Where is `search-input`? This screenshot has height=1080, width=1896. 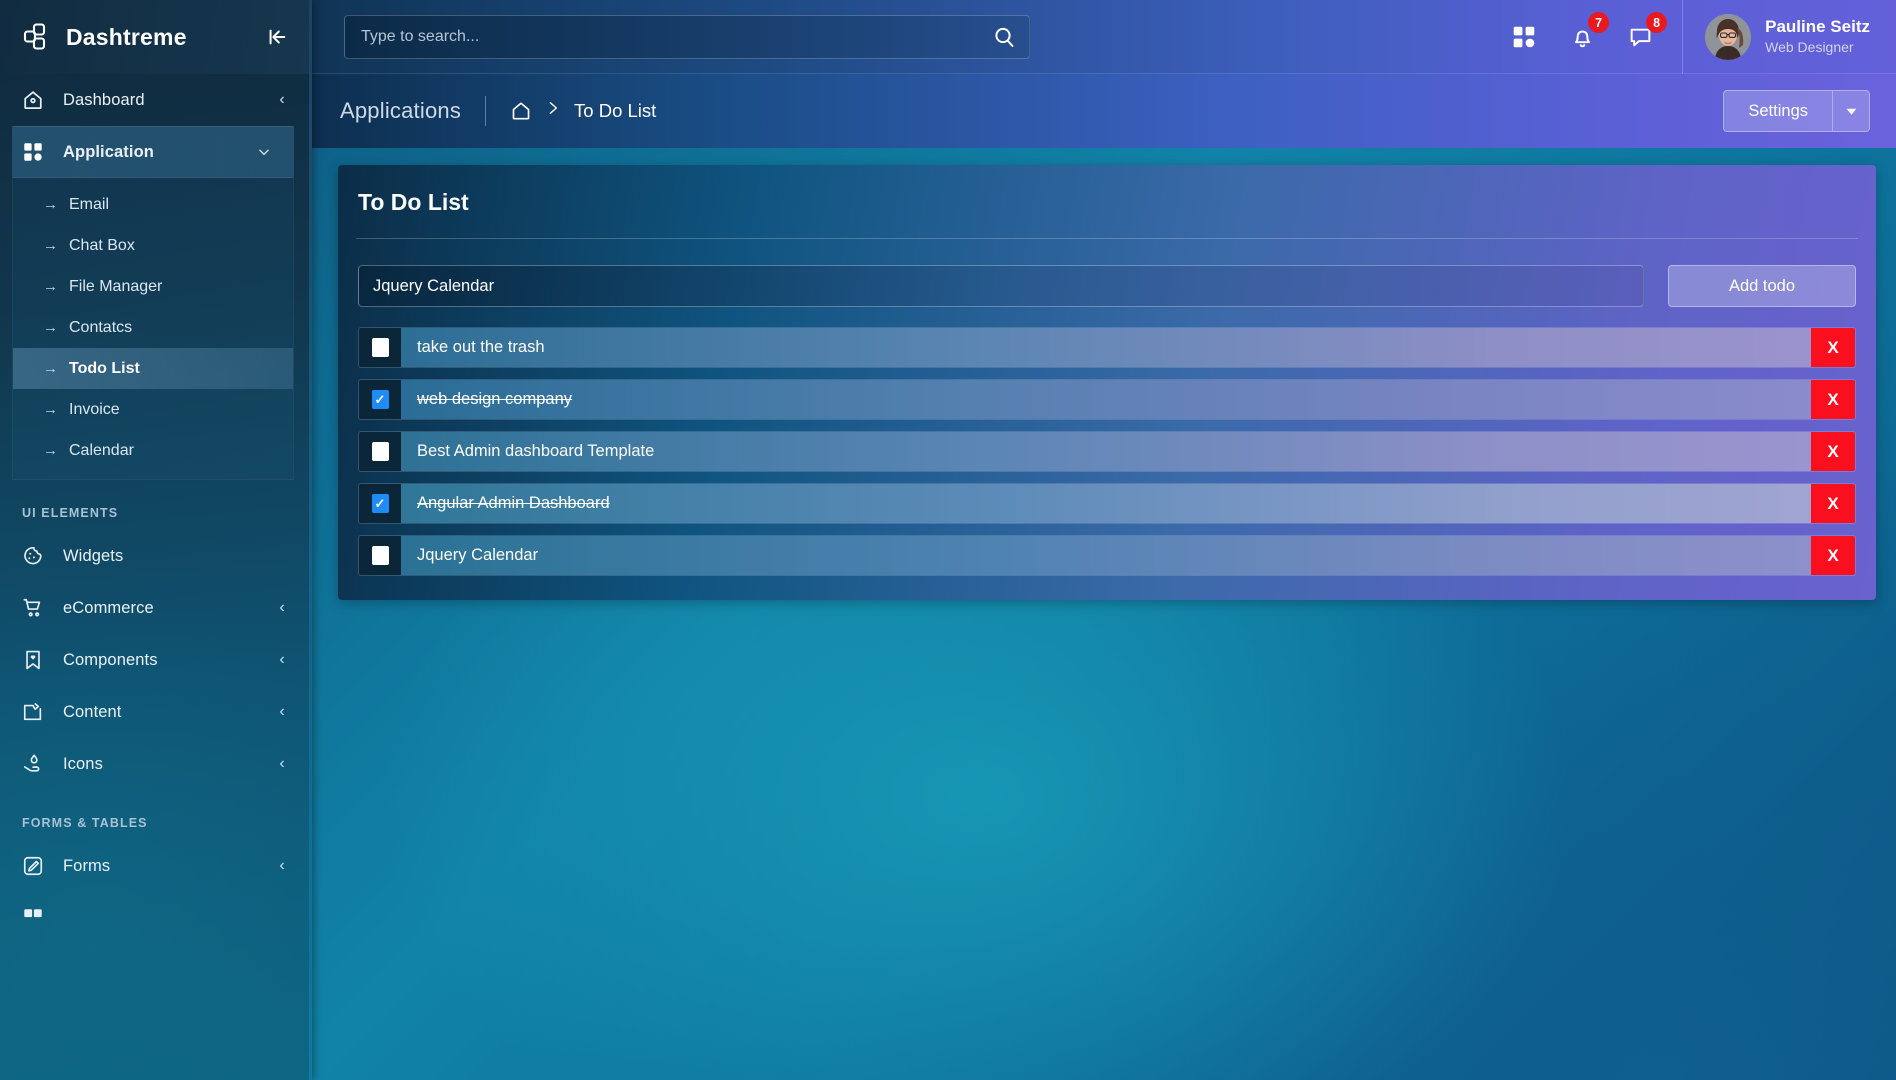
search-input is located at coordinates (662, 37).